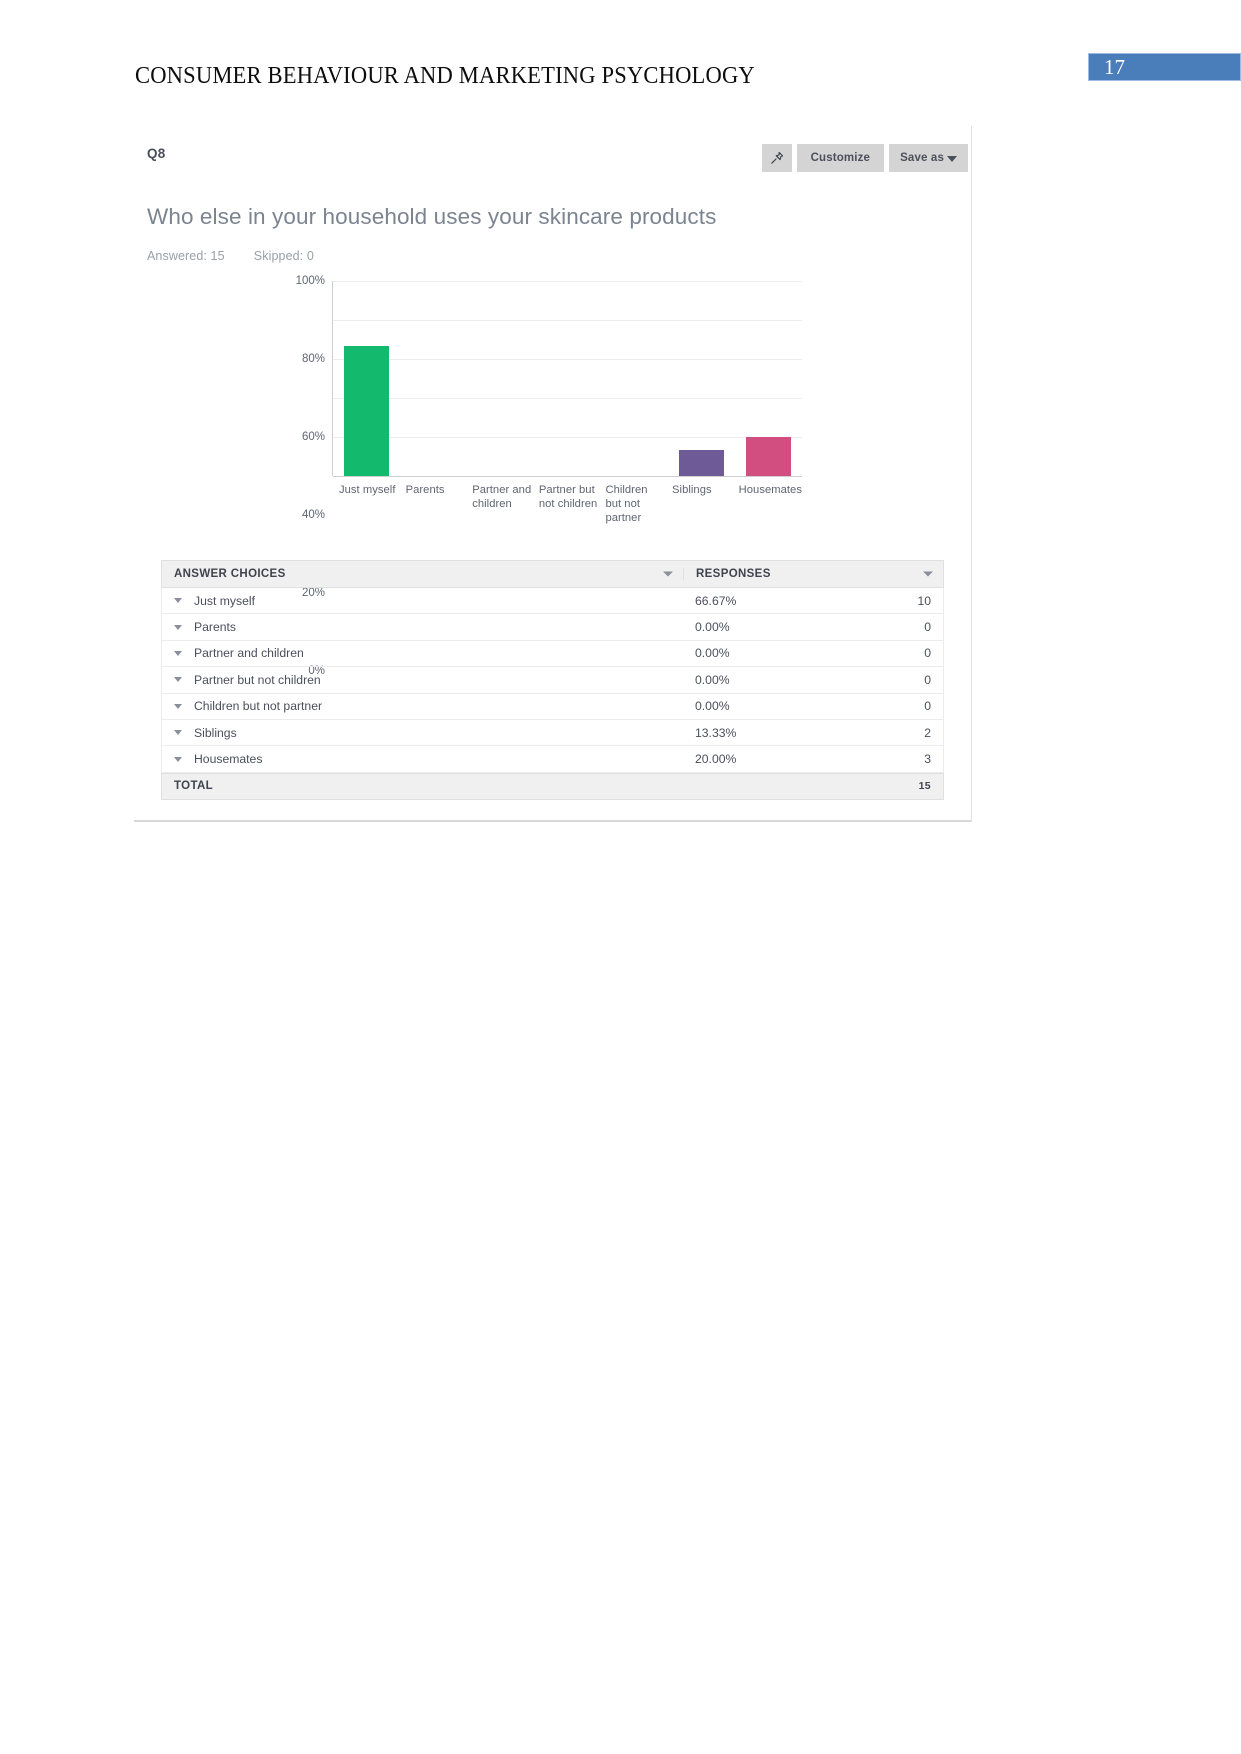  What do you see at coordinates (313, 437) in the screenshot?
I see `y-axis-tick-label: 60%` at bounding box center [313, 437].